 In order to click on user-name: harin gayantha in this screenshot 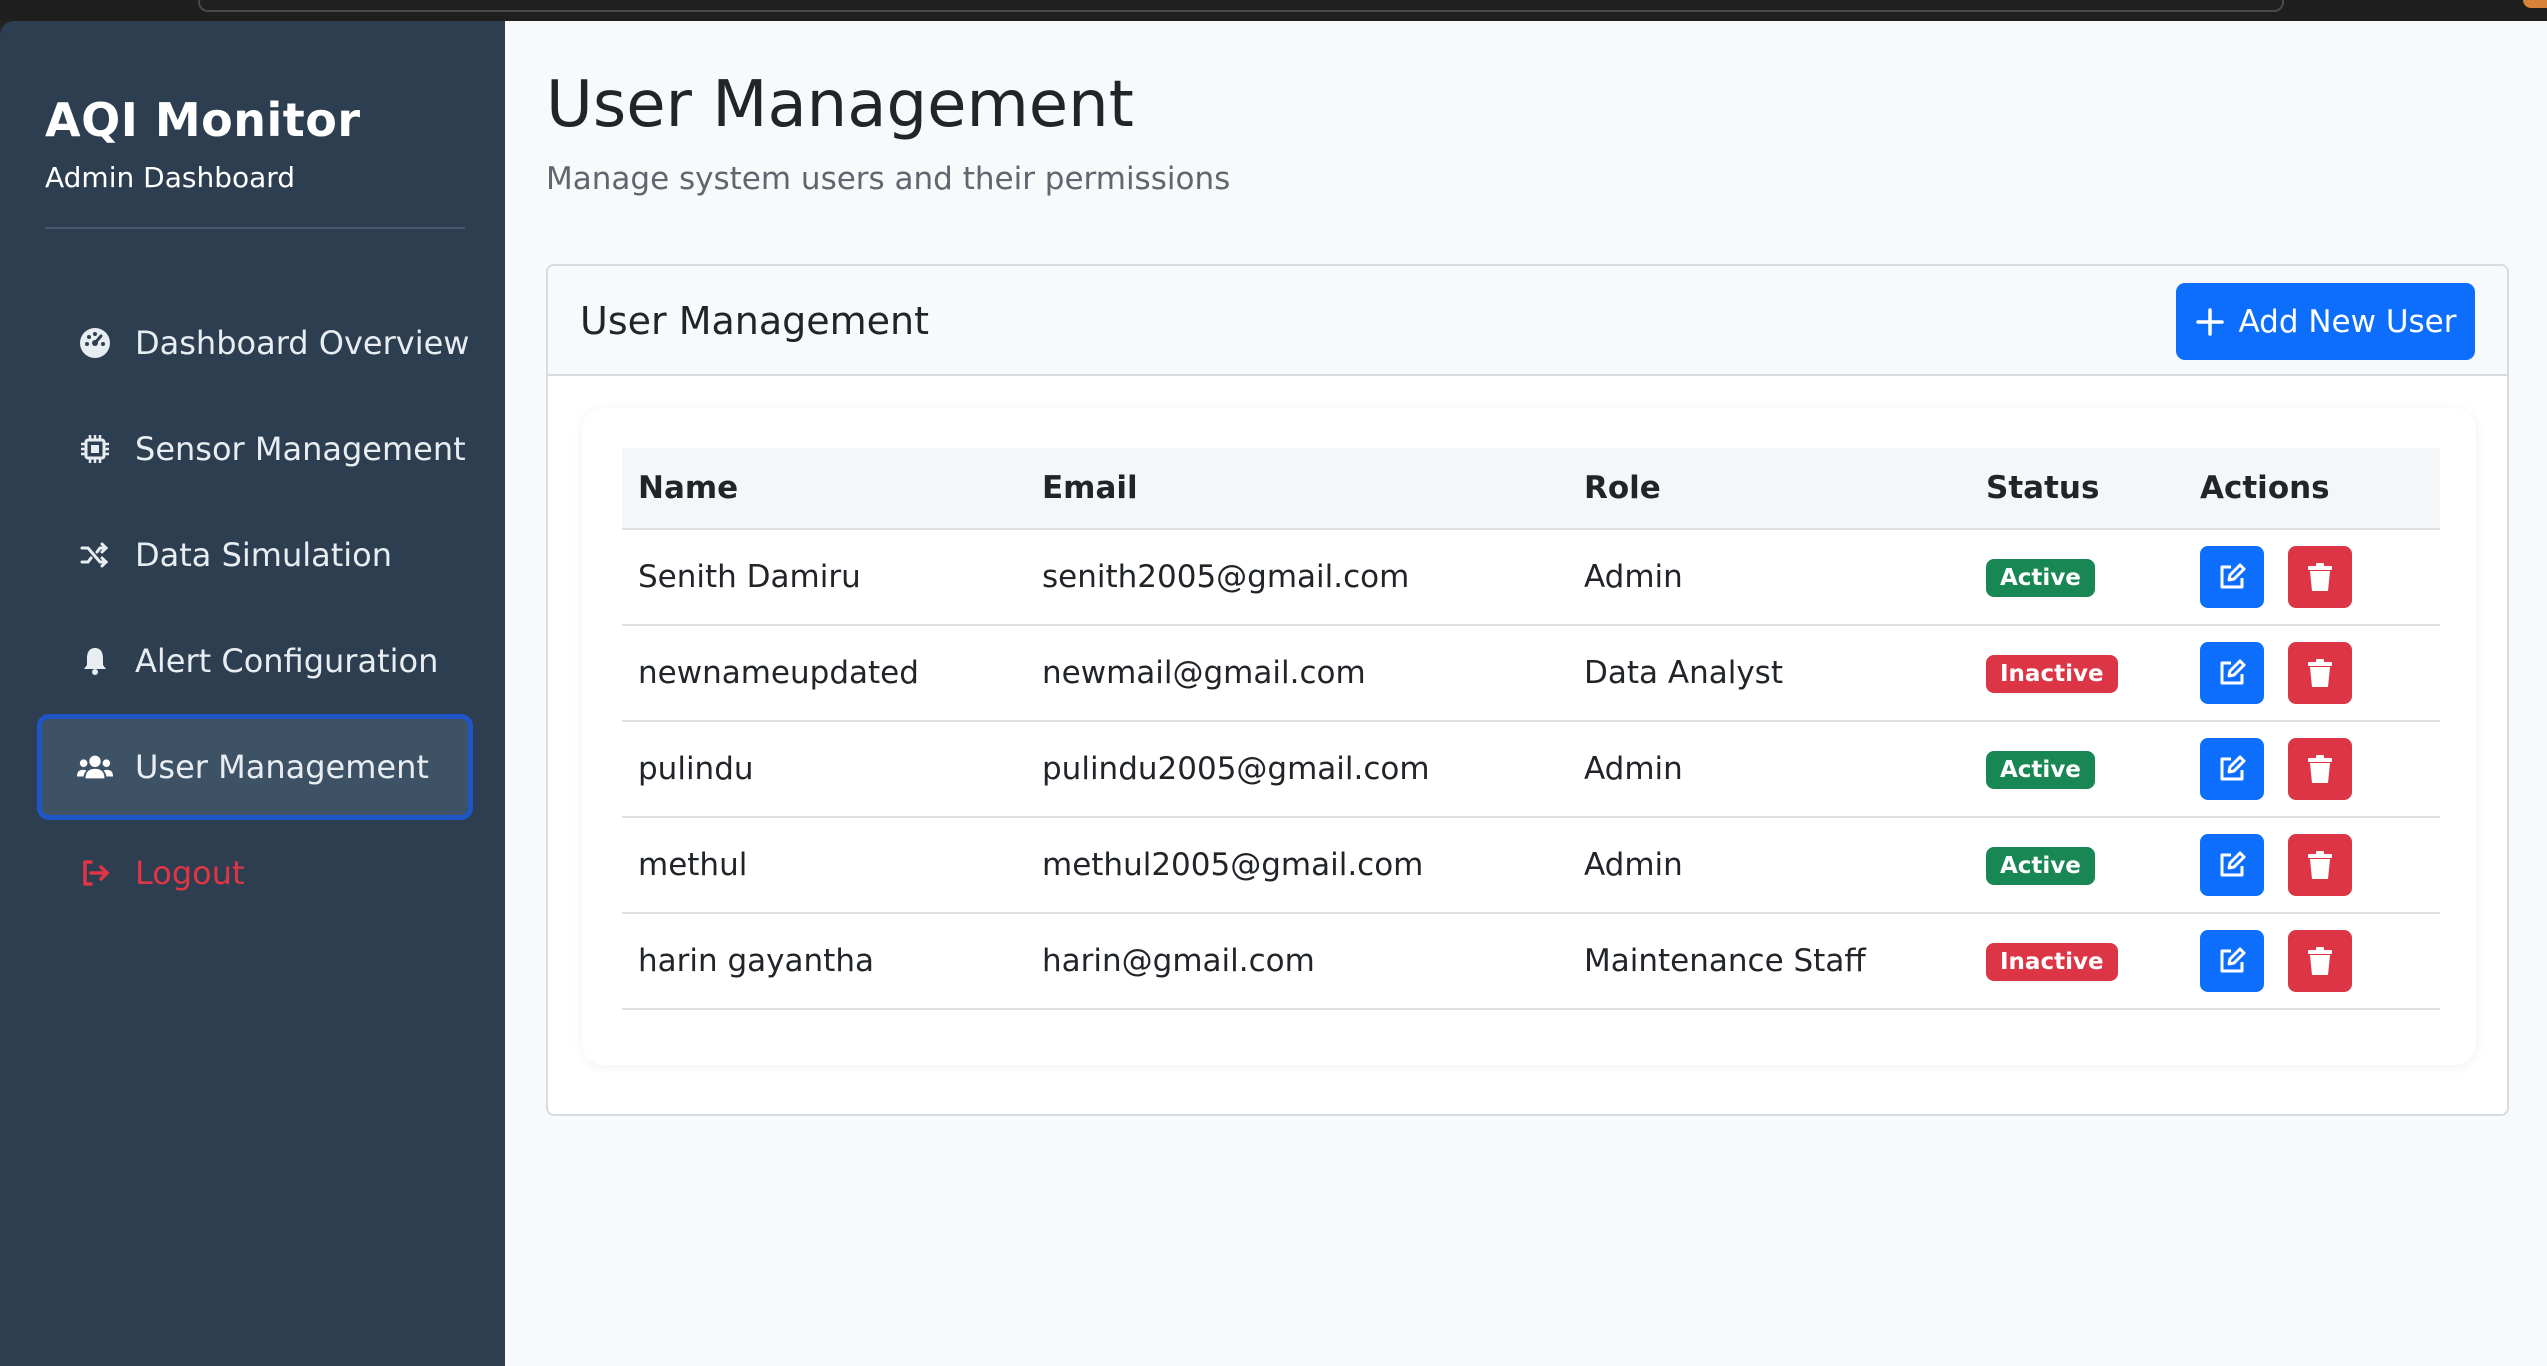, I will do `click(756, 961)`.